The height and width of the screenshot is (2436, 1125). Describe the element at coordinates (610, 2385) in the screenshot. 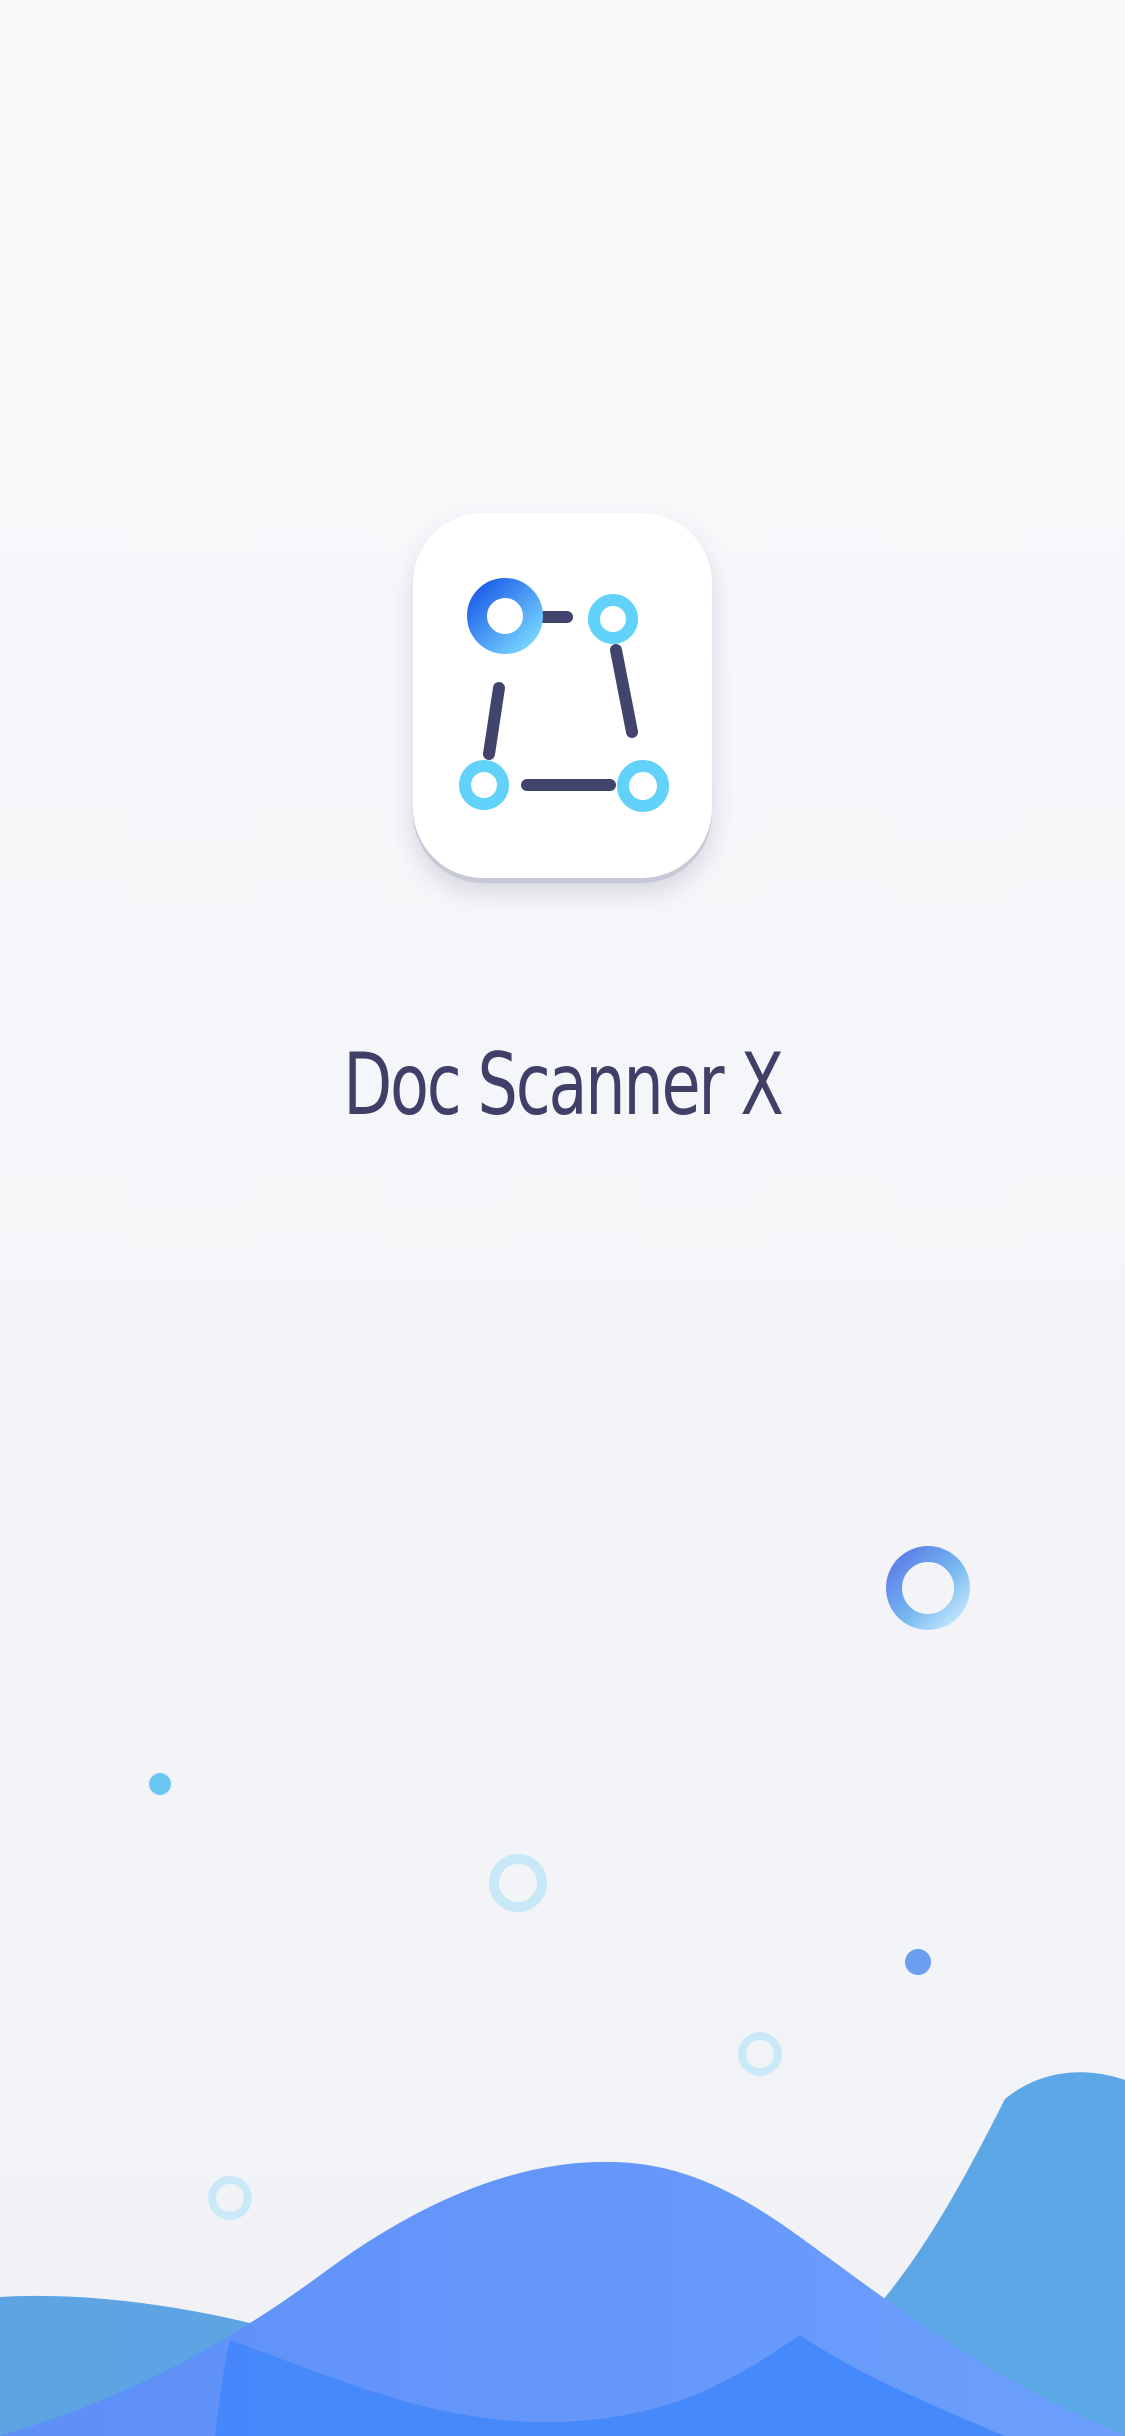

I see `wave-overlap-layer` at that location.